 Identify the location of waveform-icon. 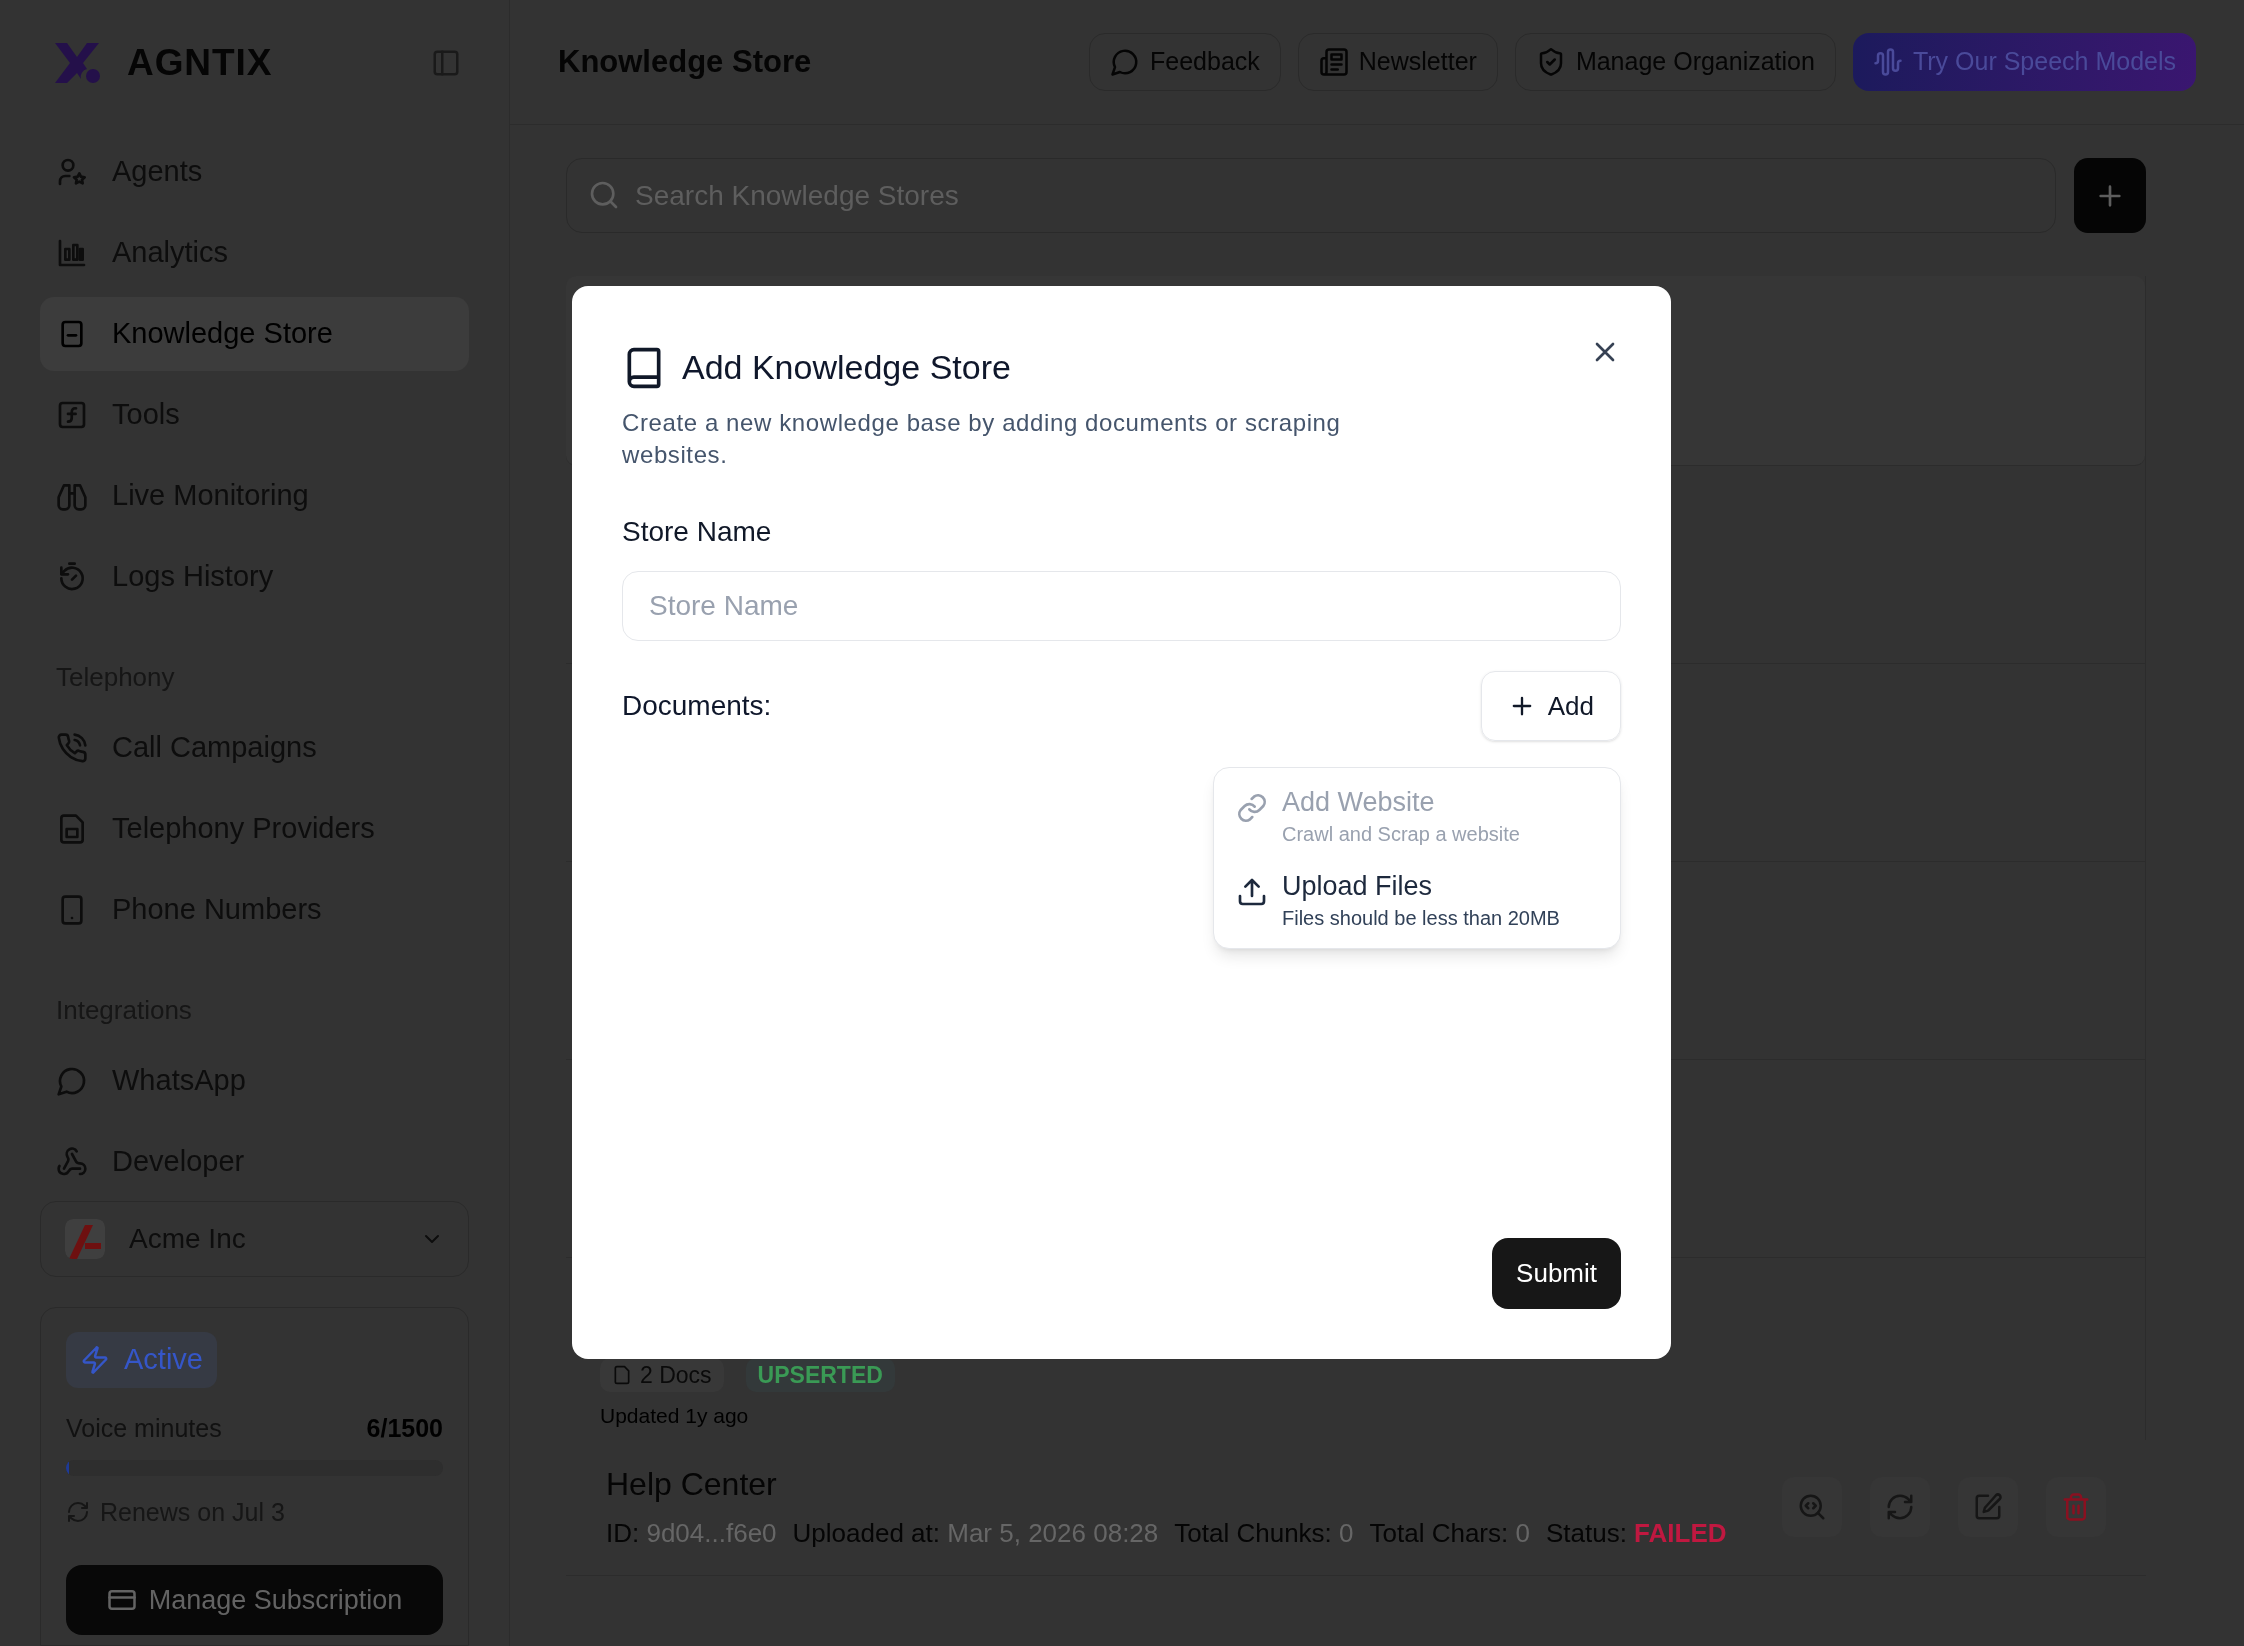
(1887, 62).